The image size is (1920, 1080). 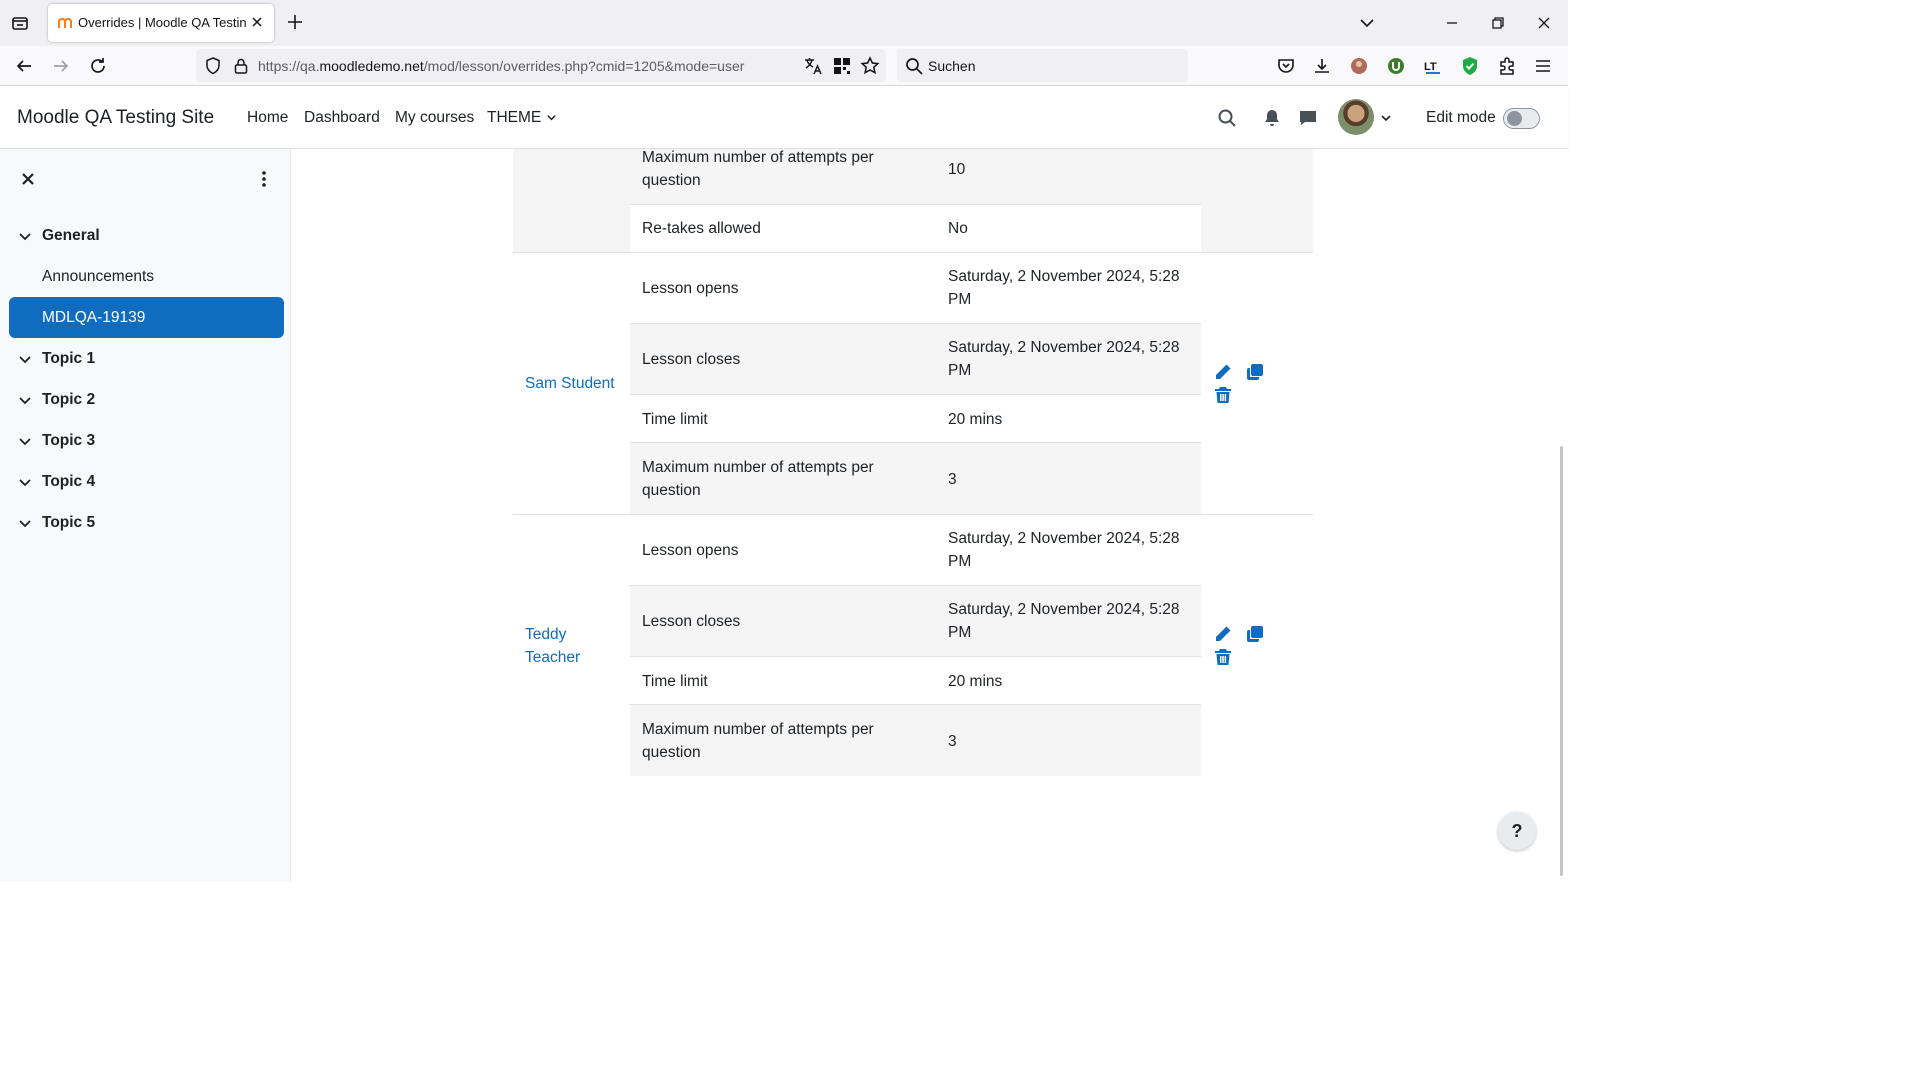 What do you see at coordinates (342, 118) in the screenshot?
I see `nav-dashboard: Dashboard` at bounding box center [342, 118].